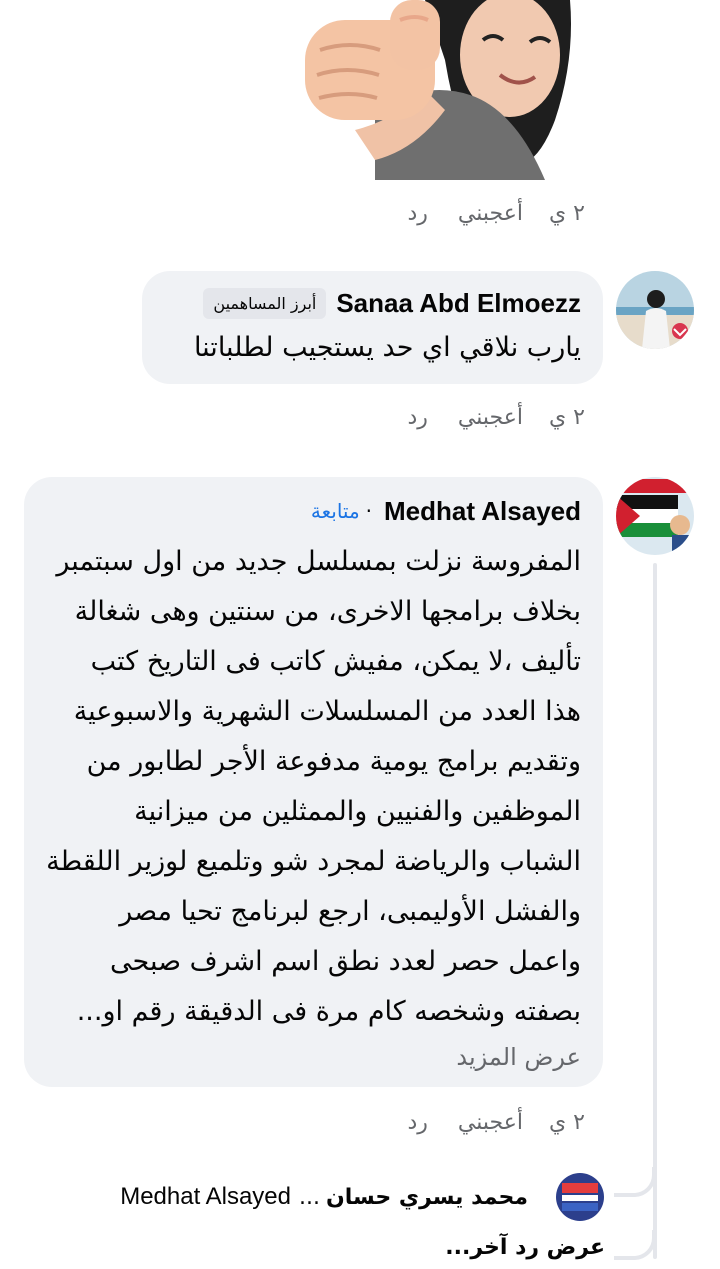 Image resolution: width=720 pixels, height=1269 pixels. I want to click on sticker-image, so click(440, 90).